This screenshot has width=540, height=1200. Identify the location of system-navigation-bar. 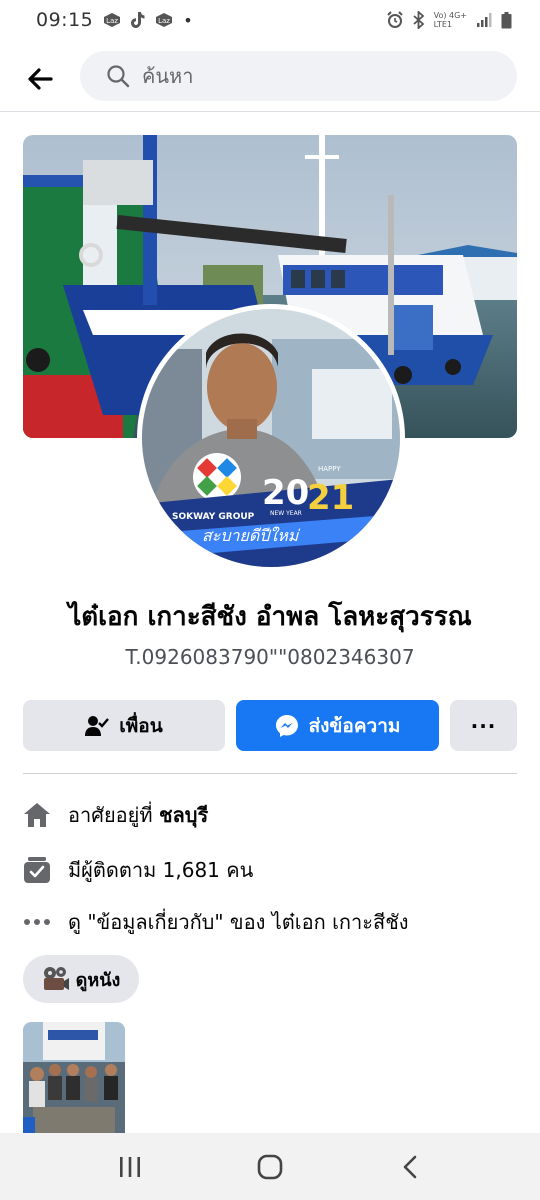
(270, 1166).